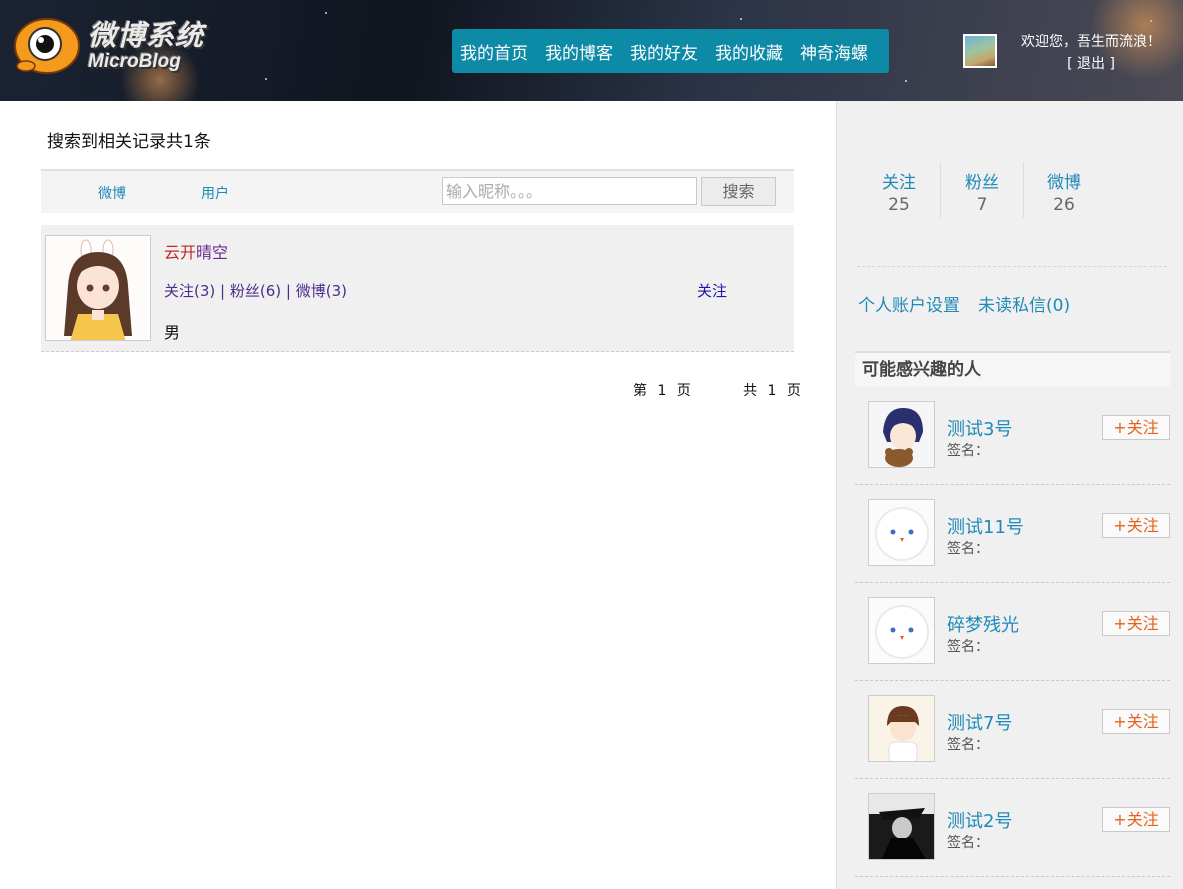 This screenshot has width=1183, height=889. Describe the element at coordinates (569, 191) in the screenshot. I see `nickname-search-input` at that location.